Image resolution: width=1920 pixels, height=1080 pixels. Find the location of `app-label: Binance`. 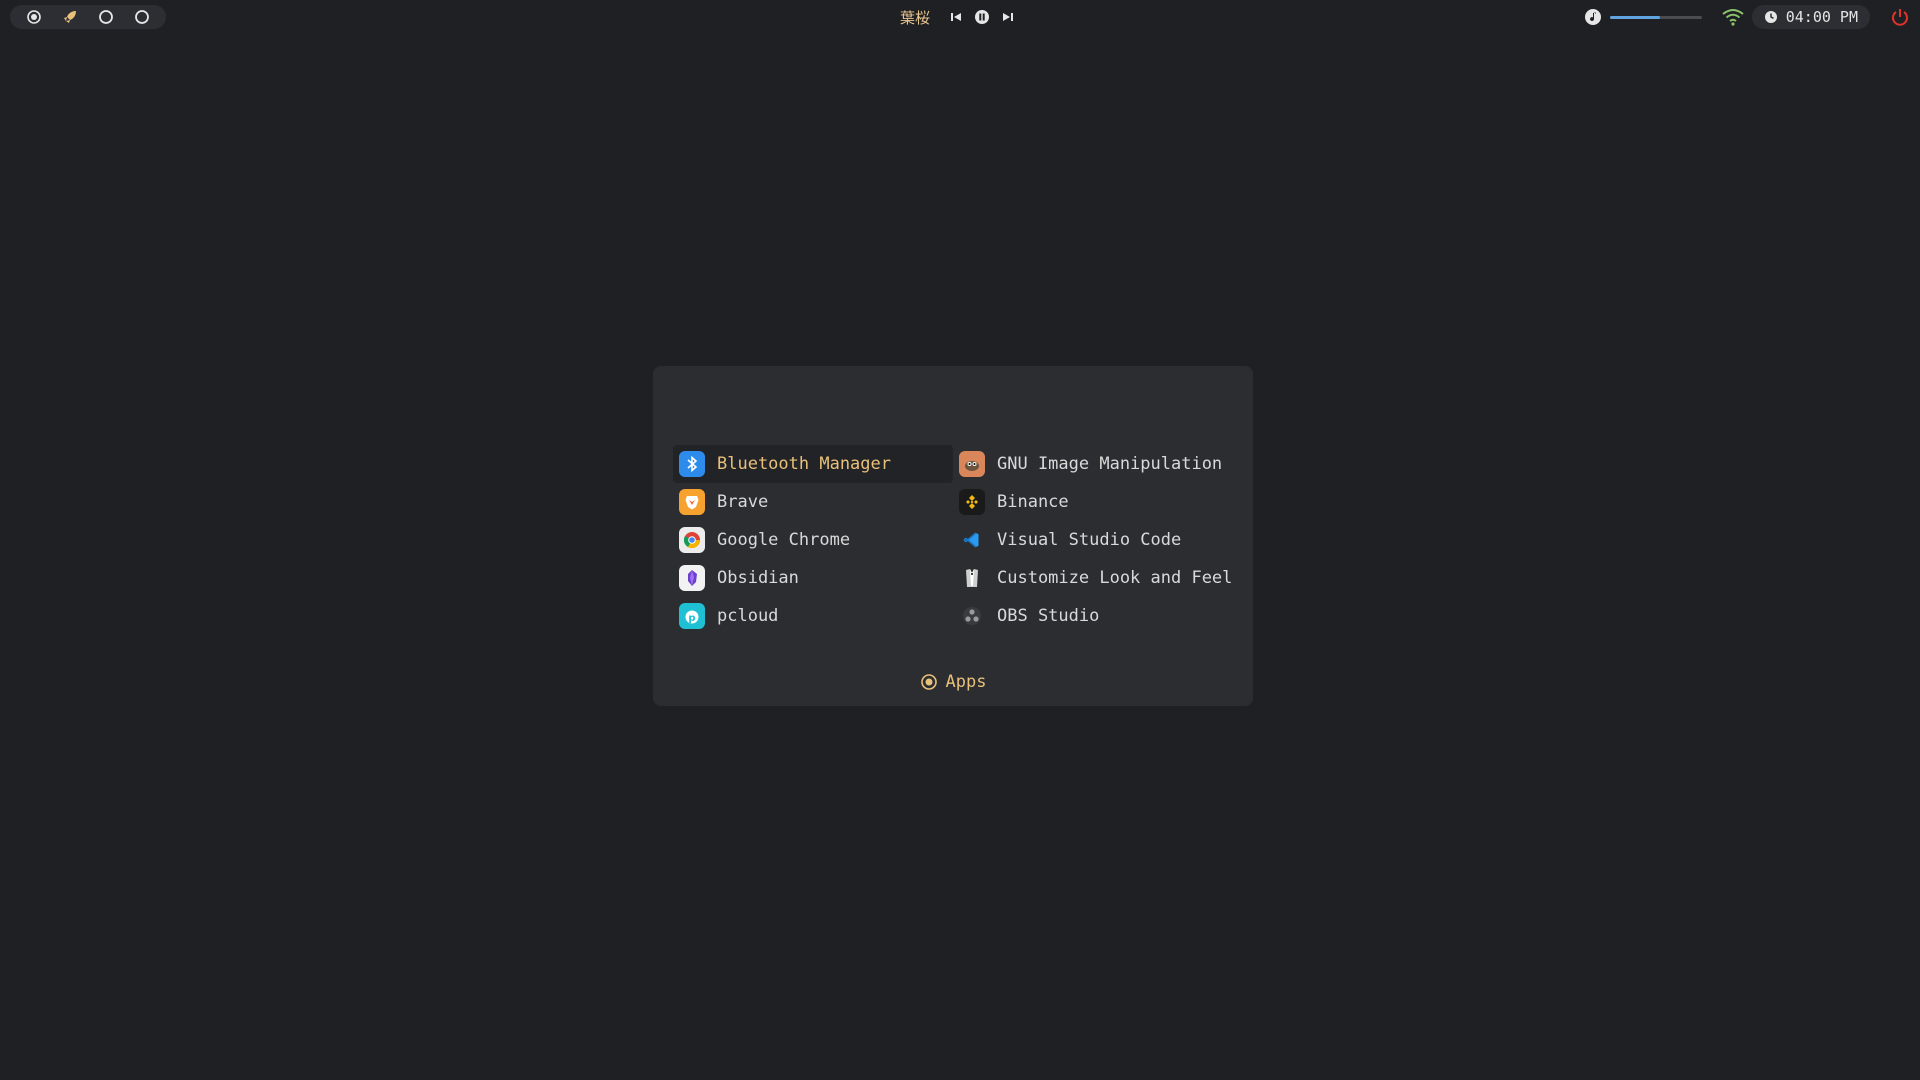

app-label: Binance is located at coordinates (1033, 502).